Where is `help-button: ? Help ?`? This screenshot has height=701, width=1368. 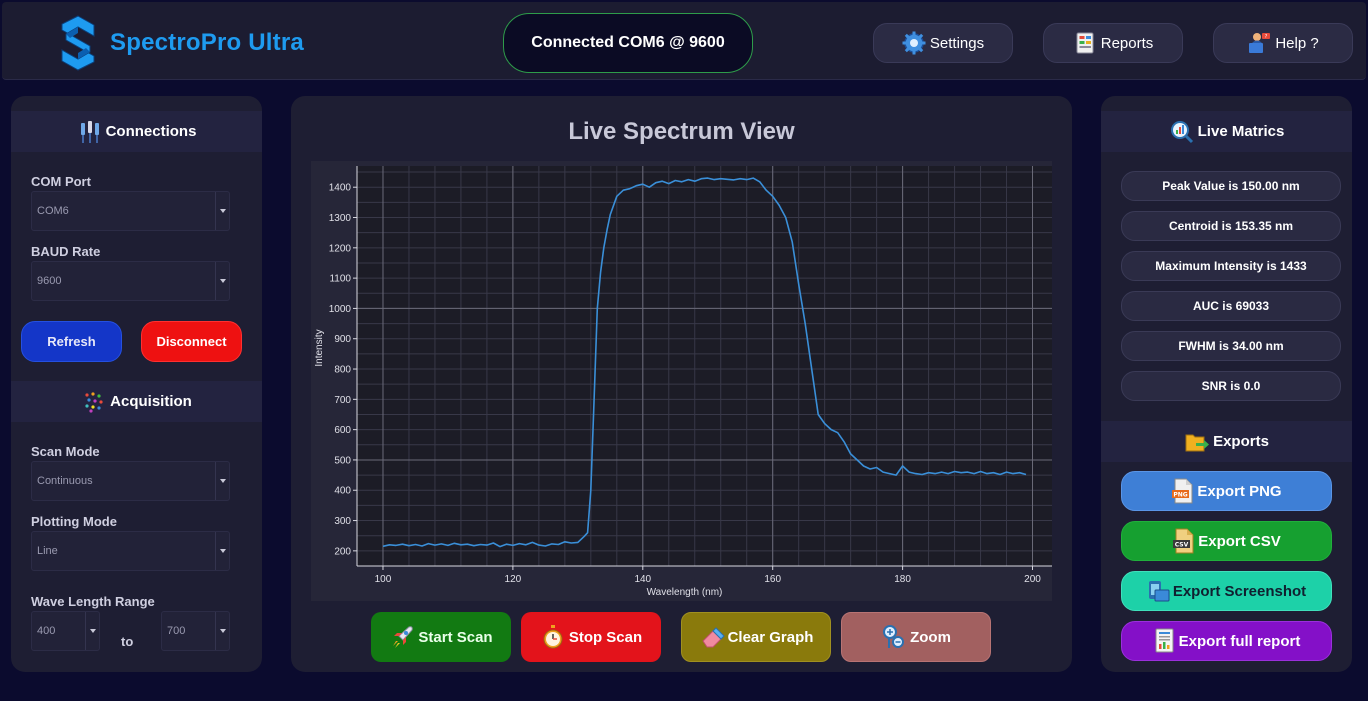
help-button: ? Help ? is located at coordinates (1283, 43).